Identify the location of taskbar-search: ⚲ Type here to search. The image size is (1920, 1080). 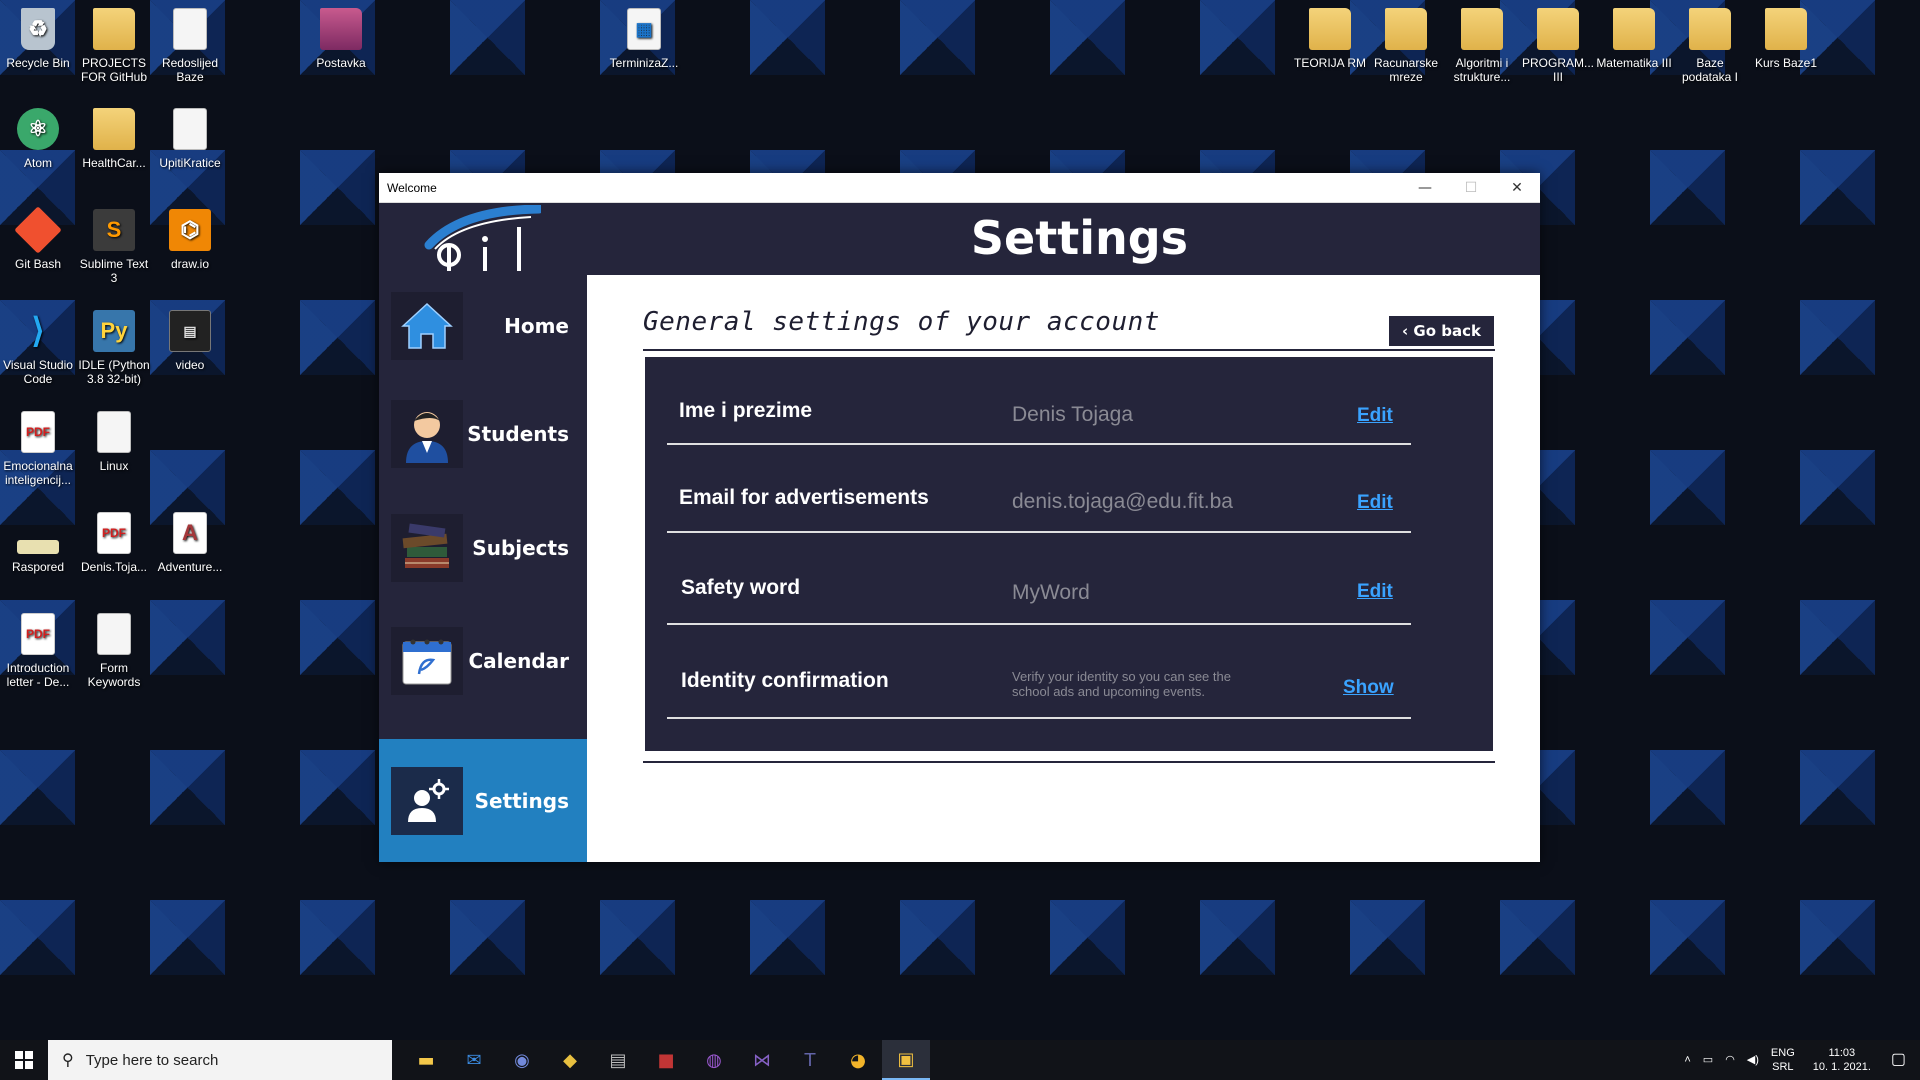
(220, 1060).